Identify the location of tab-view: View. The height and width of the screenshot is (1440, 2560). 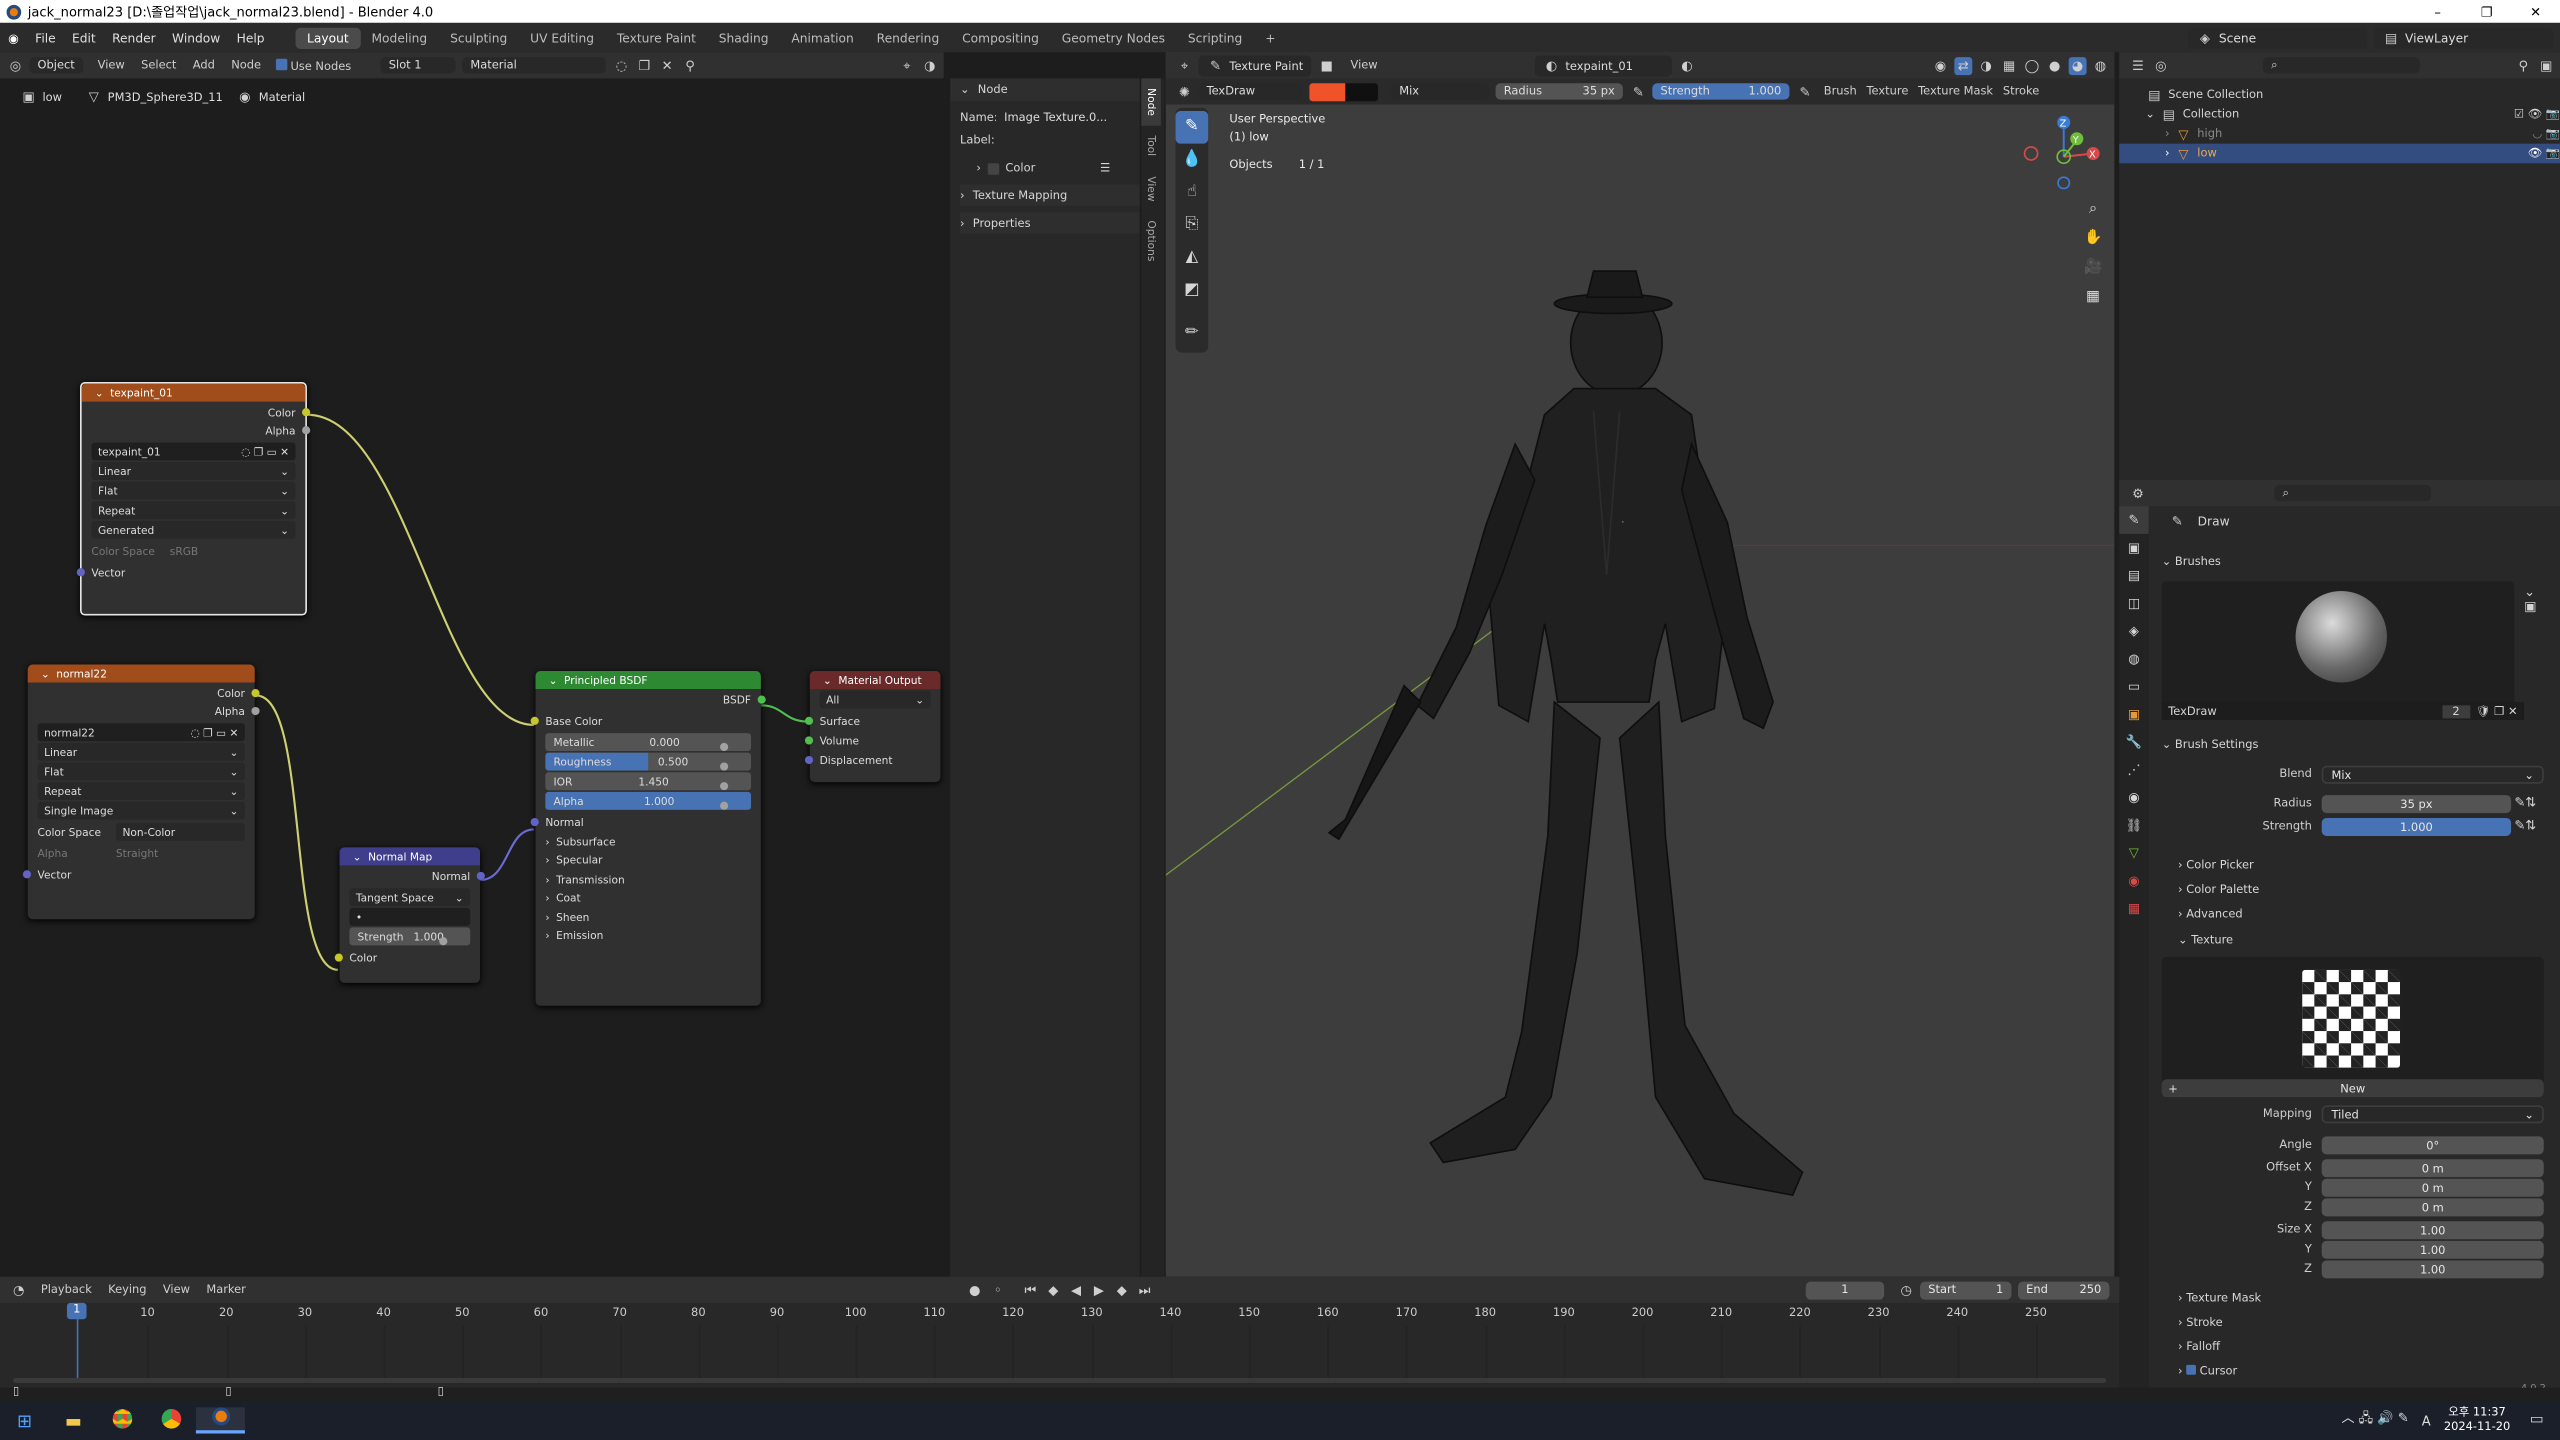
(1151, 188).